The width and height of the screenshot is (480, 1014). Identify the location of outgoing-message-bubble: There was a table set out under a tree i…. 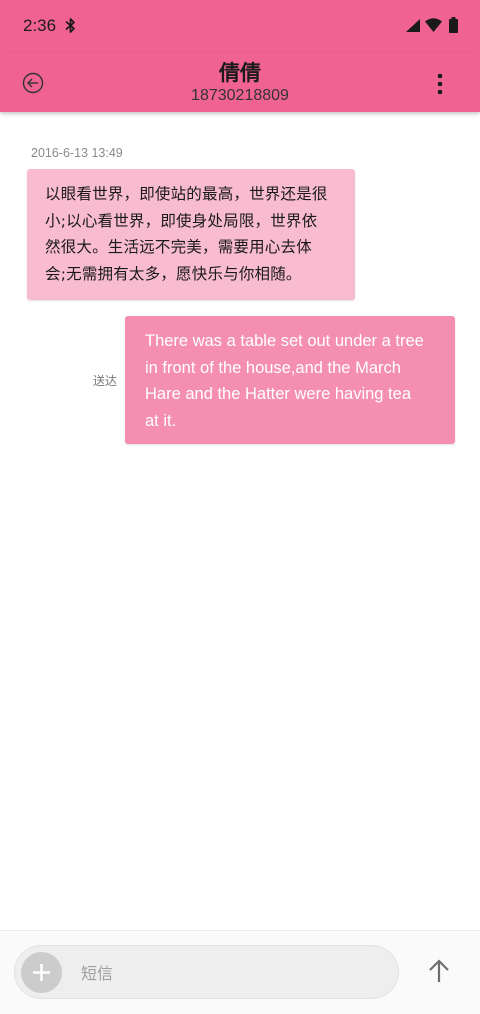
(290, 380).